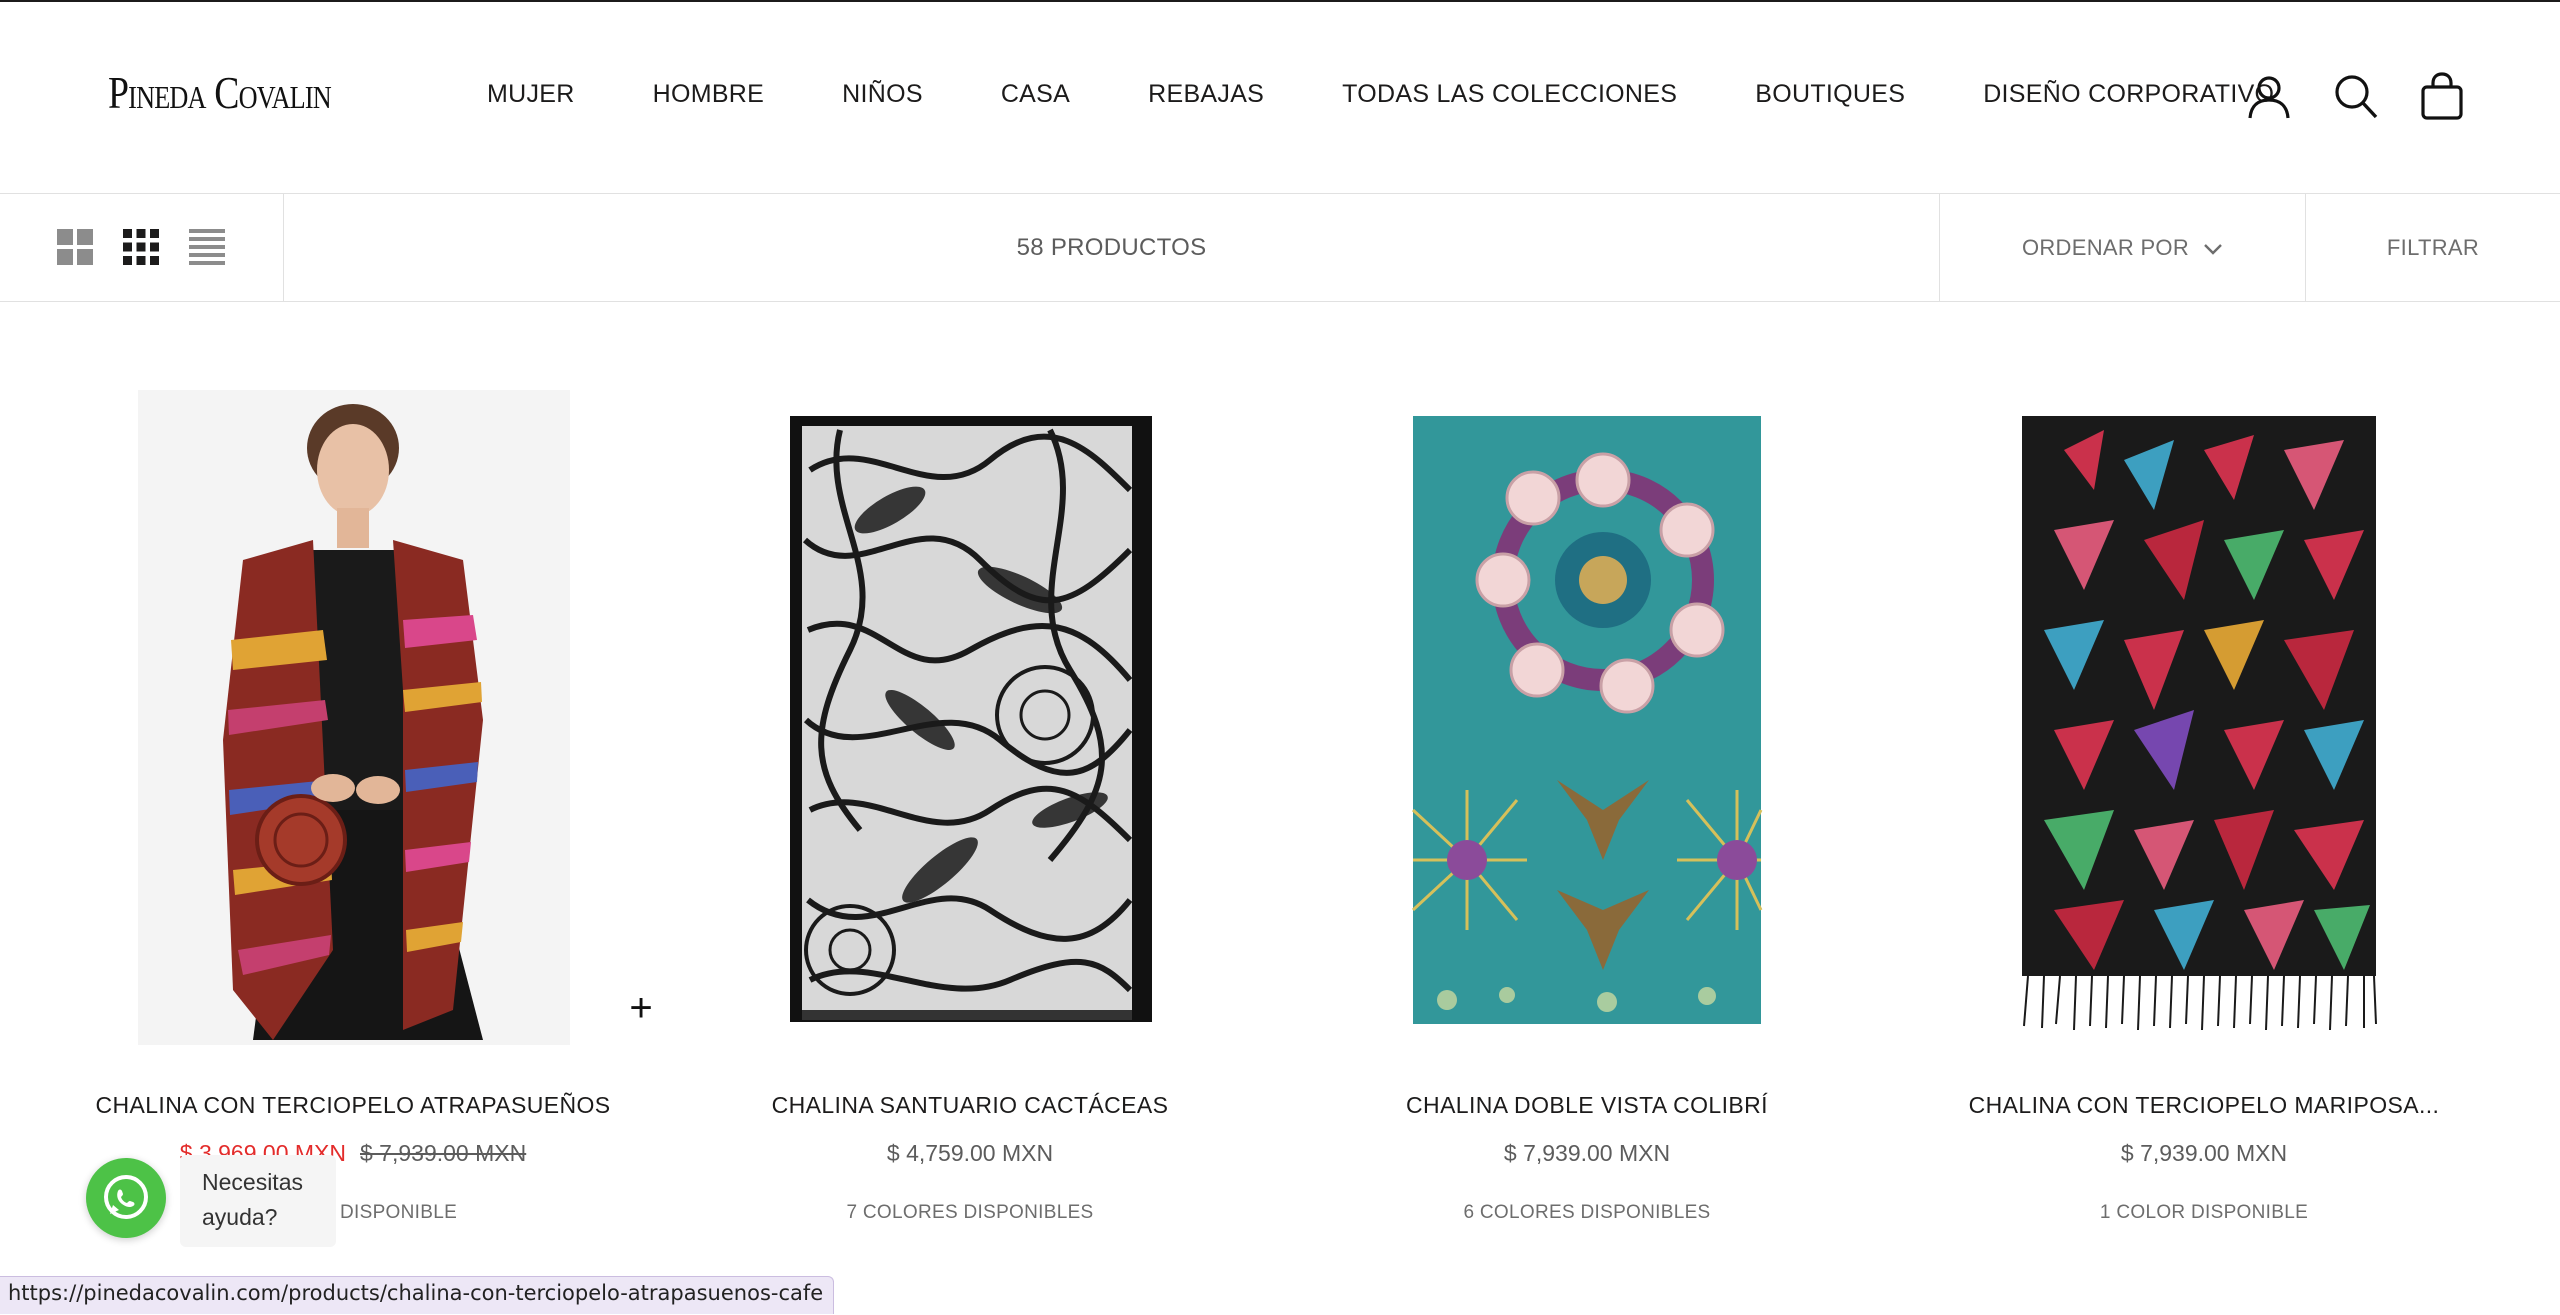  I want to click on grid-4-icon, so click(141, 247).